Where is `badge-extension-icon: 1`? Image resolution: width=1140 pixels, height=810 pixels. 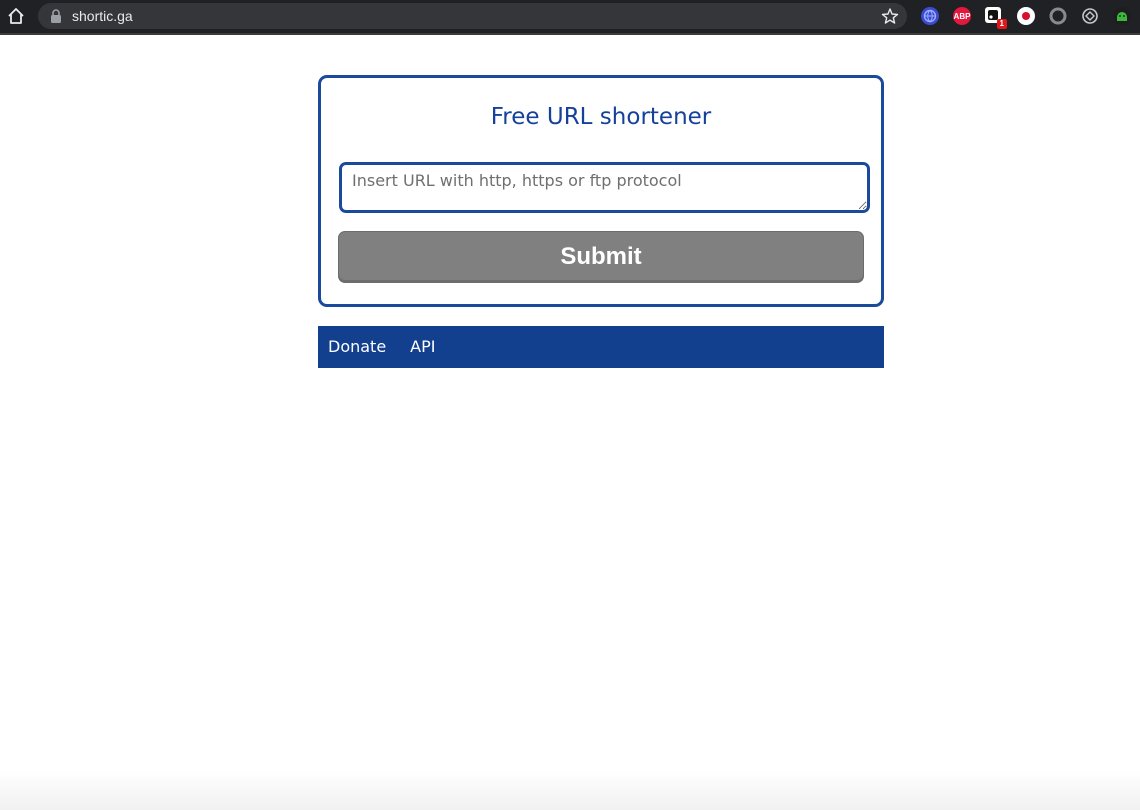
badge-extension-icon: 1 is located at coordinates (996, 18).